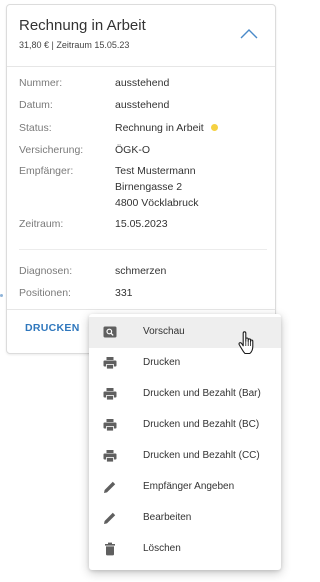  Describe the element at coordinates (167, 517) in the screenshot. I see `menu-item-label: Bearbeiten` at that location.